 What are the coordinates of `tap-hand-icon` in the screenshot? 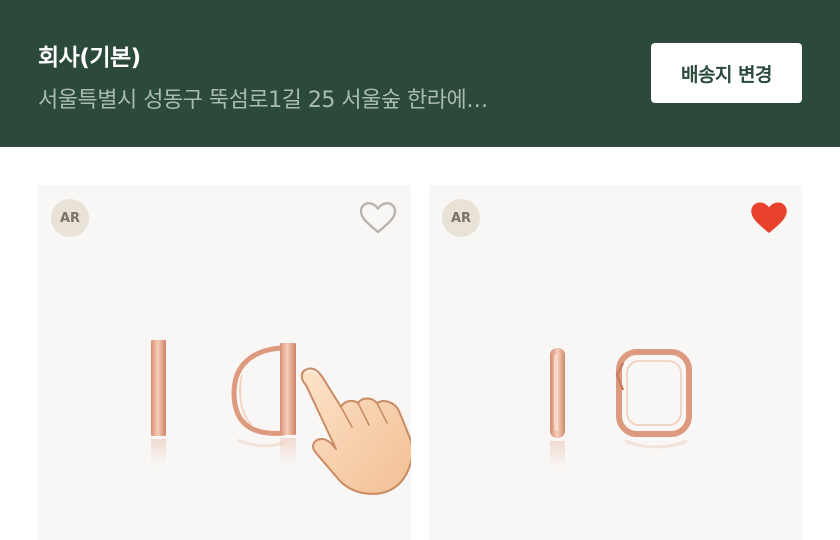 It's located at (355, 431).